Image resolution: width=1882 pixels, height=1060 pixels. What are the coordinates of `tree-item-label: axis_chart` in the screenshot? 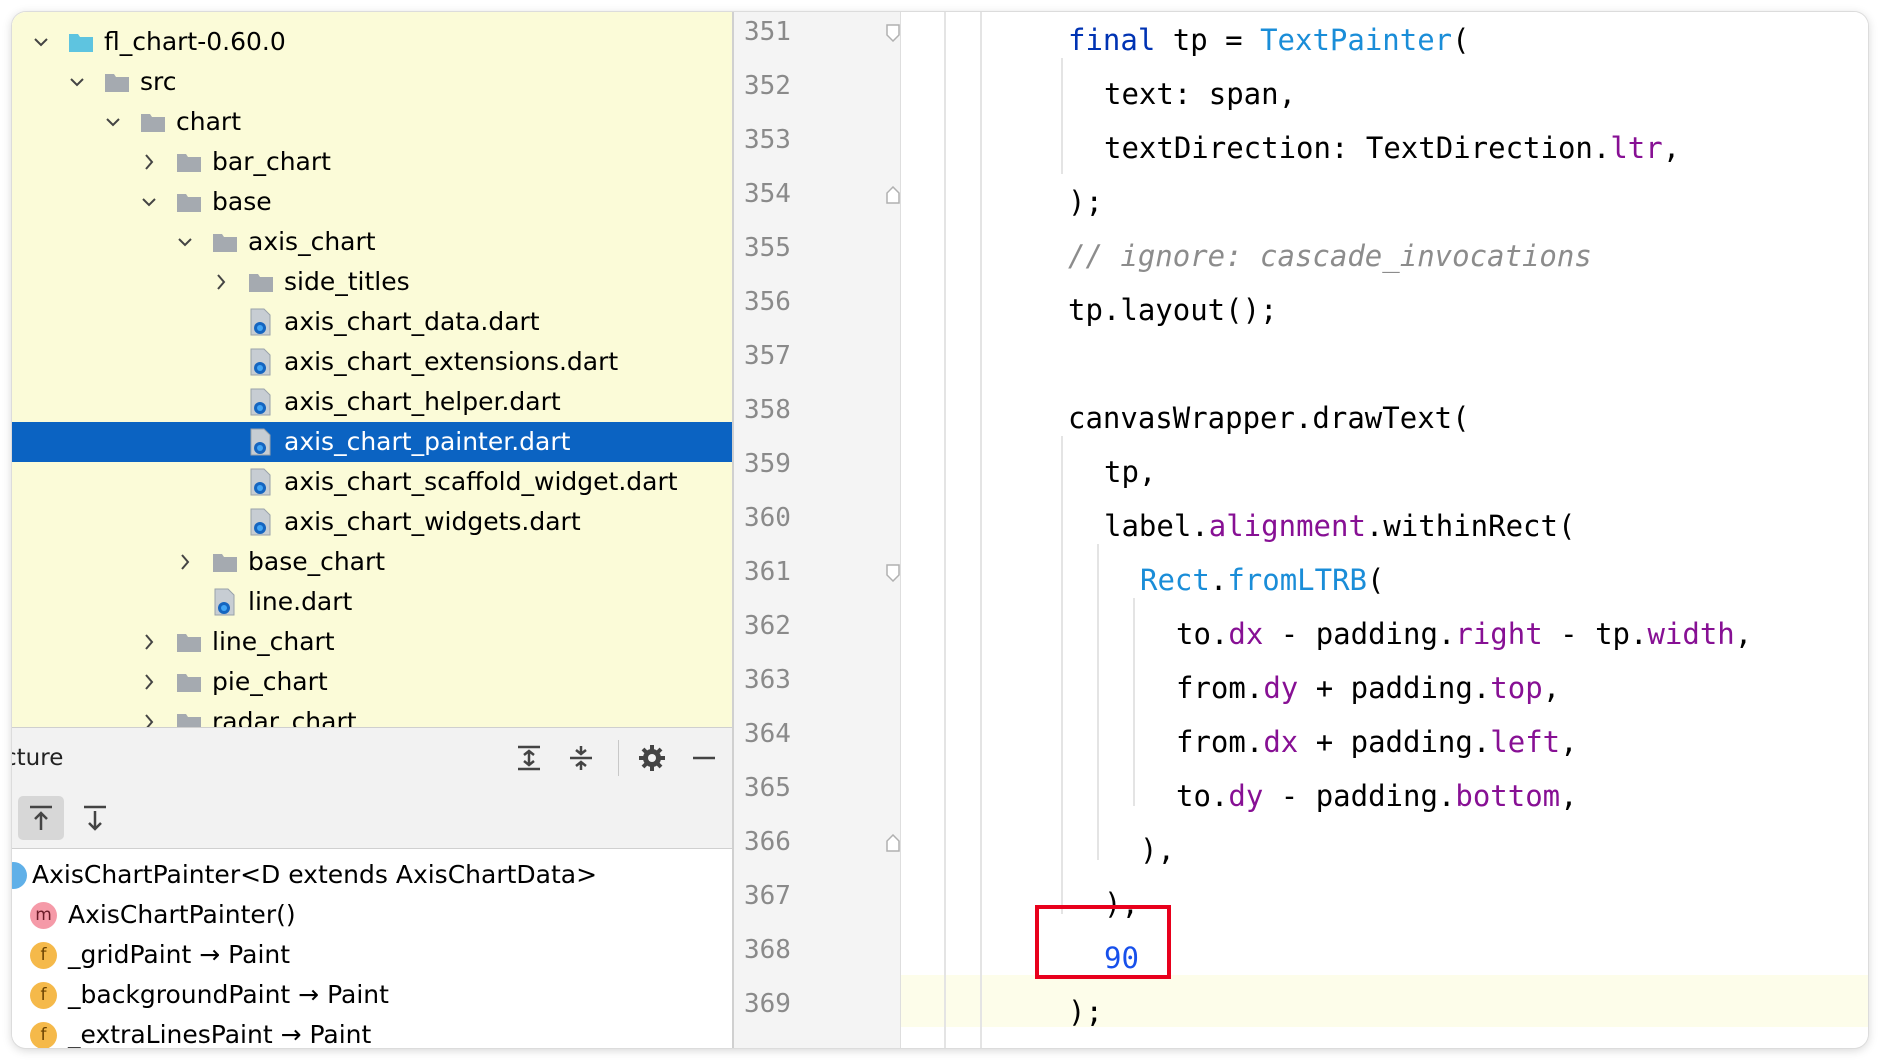 It's located at (312, 241).